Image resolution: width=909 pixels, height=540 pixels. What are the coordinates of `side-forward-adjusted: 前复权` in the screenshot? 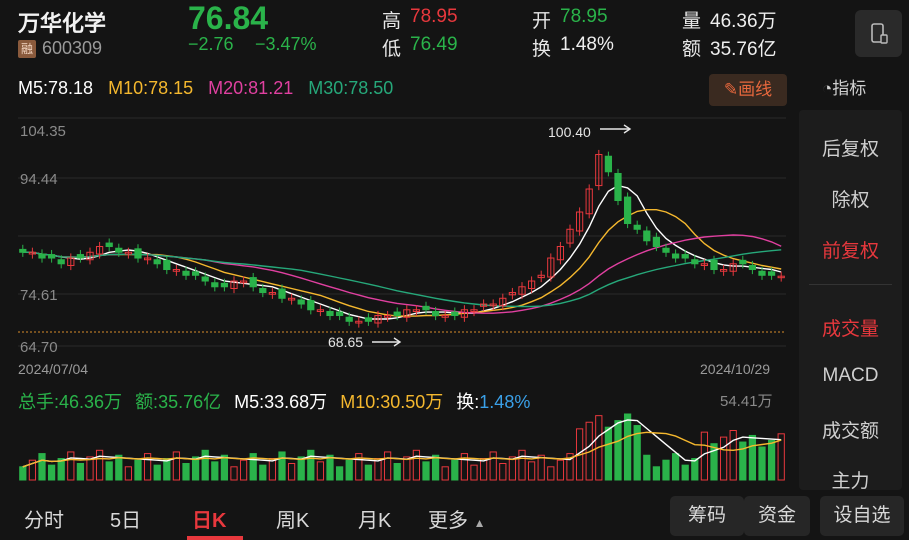 It's located at (850, 249).